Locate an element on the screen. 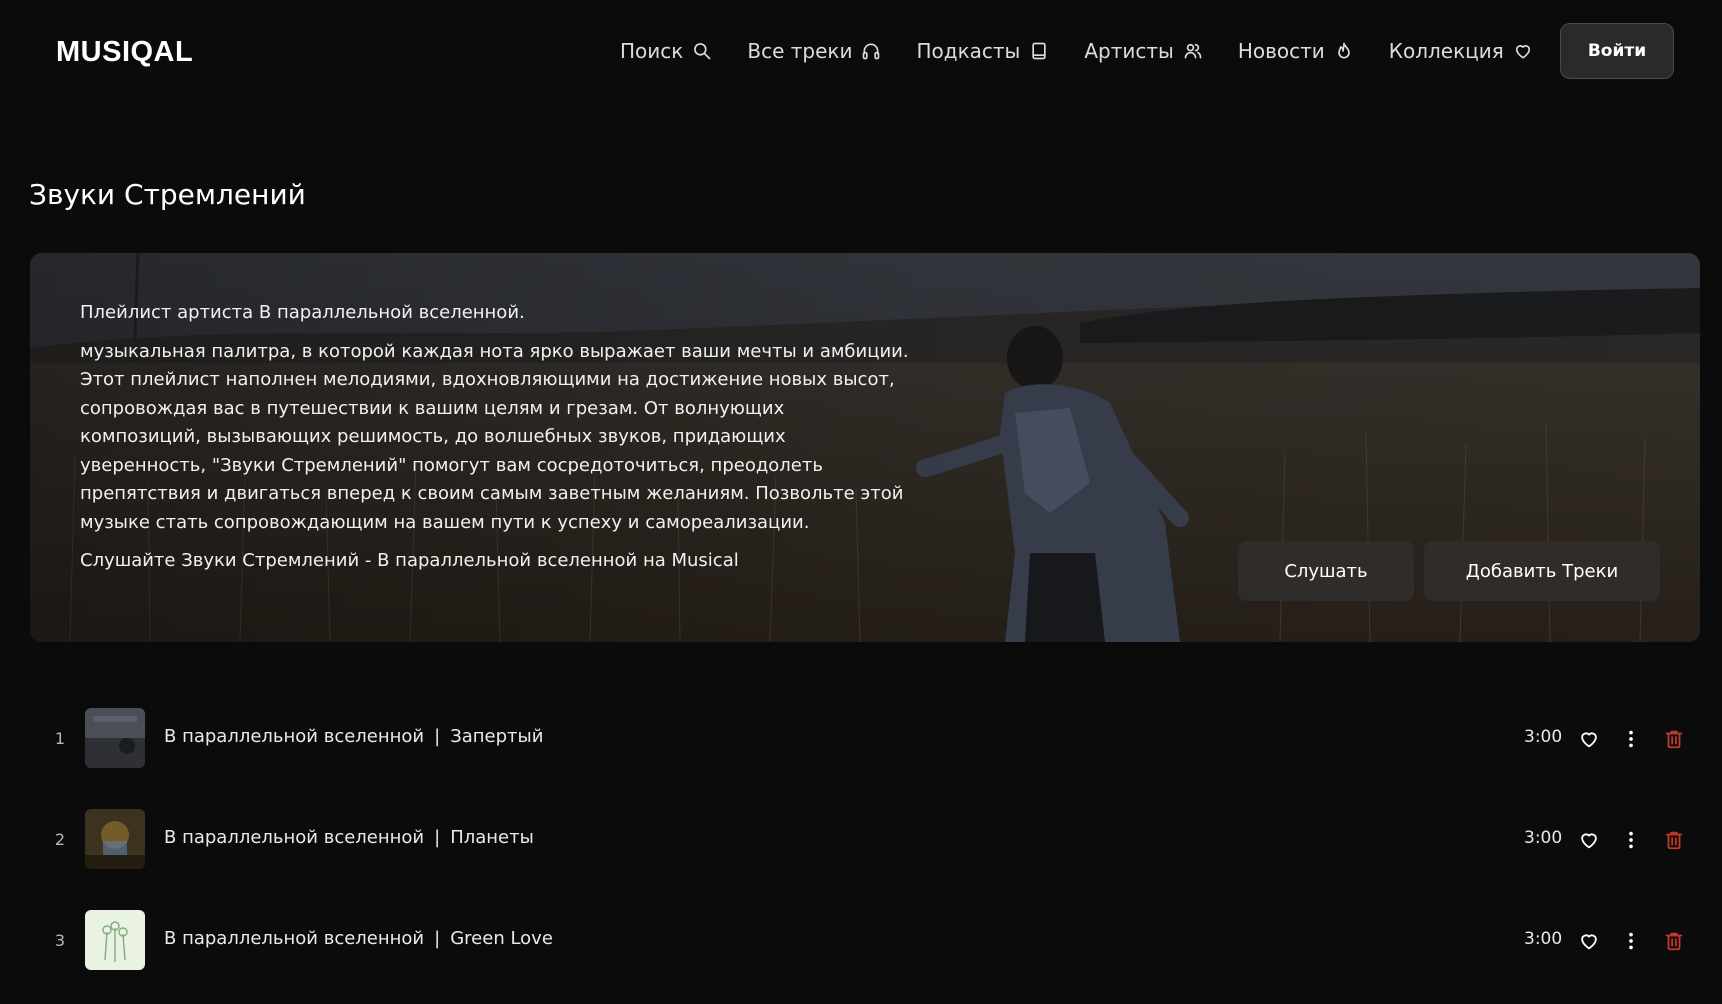  nav-label: Новости is located at coordinates (1281, 51).